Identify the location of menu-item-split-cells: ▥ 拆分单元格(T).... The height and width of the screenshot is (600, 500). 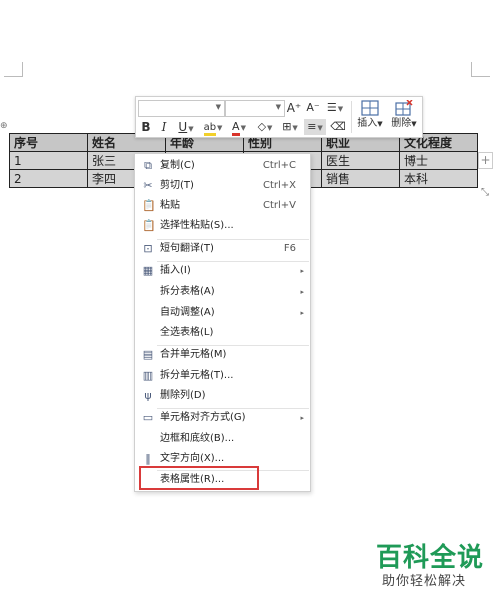
(222, 376).